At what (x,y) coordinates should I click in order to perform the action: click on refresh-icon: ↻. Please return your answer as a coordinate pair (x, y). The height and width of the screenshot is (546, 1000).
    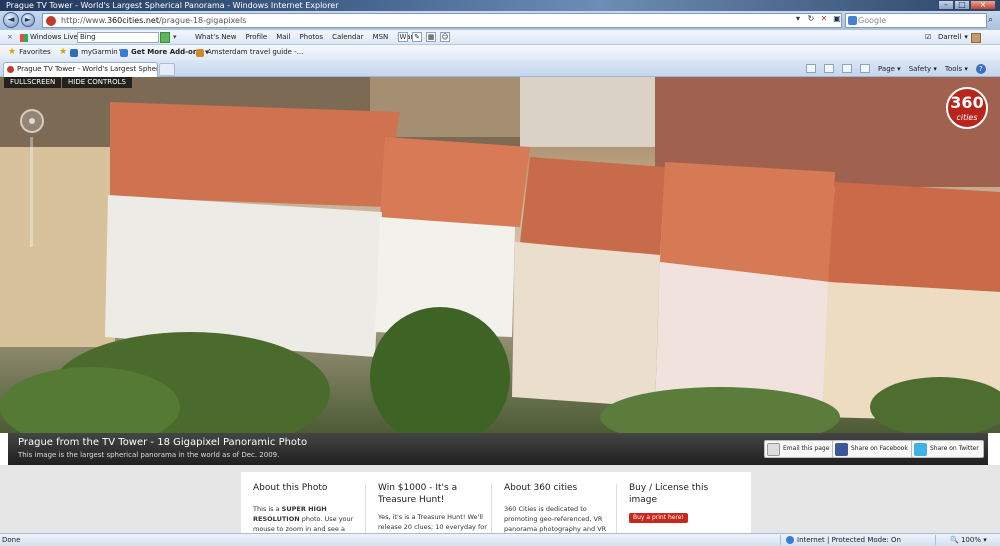
    Looking at the image, I should click on (811, 19).